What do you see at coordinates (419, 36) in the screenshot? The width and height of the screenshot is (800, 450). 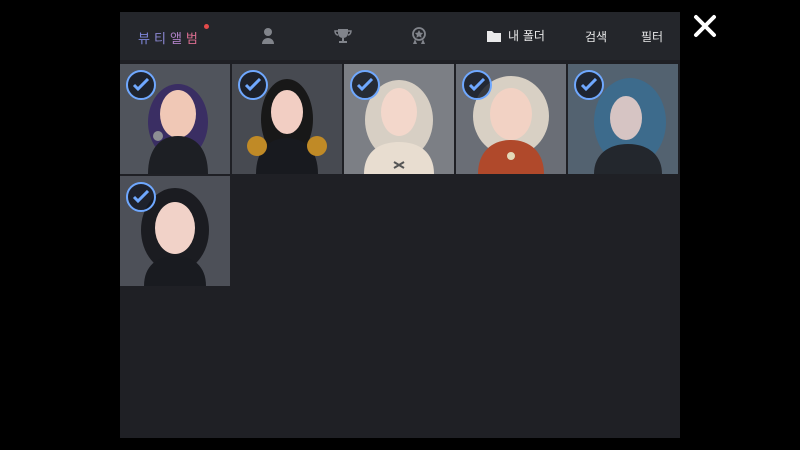 I see `award-icon` at bounding box center [419, 36].